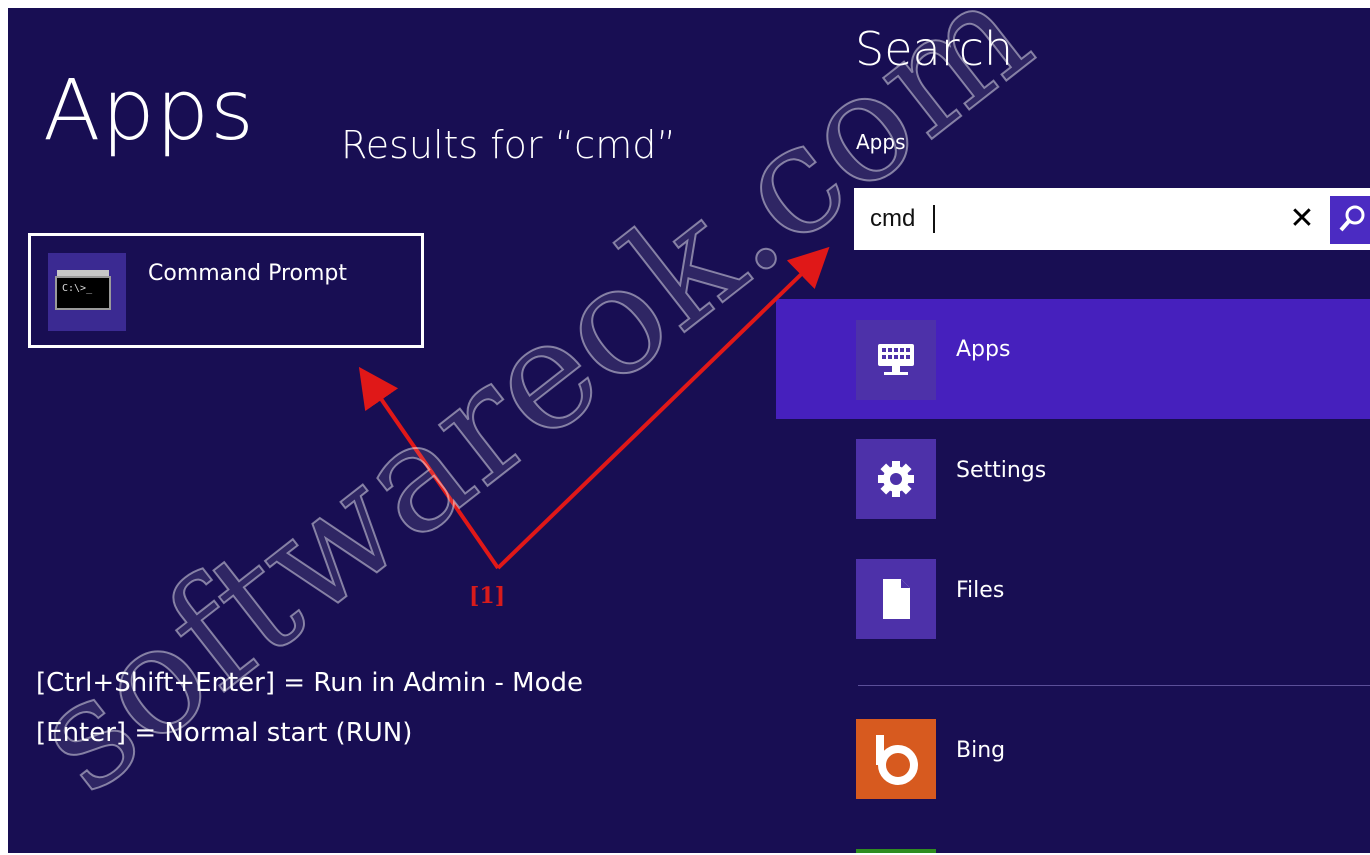 This screenshot has width=1370, height=855. What do you see at coordinates (429, 468) in the screenshot?
I see `arrow-to-command-prompt` at bounding box center [429, 468].